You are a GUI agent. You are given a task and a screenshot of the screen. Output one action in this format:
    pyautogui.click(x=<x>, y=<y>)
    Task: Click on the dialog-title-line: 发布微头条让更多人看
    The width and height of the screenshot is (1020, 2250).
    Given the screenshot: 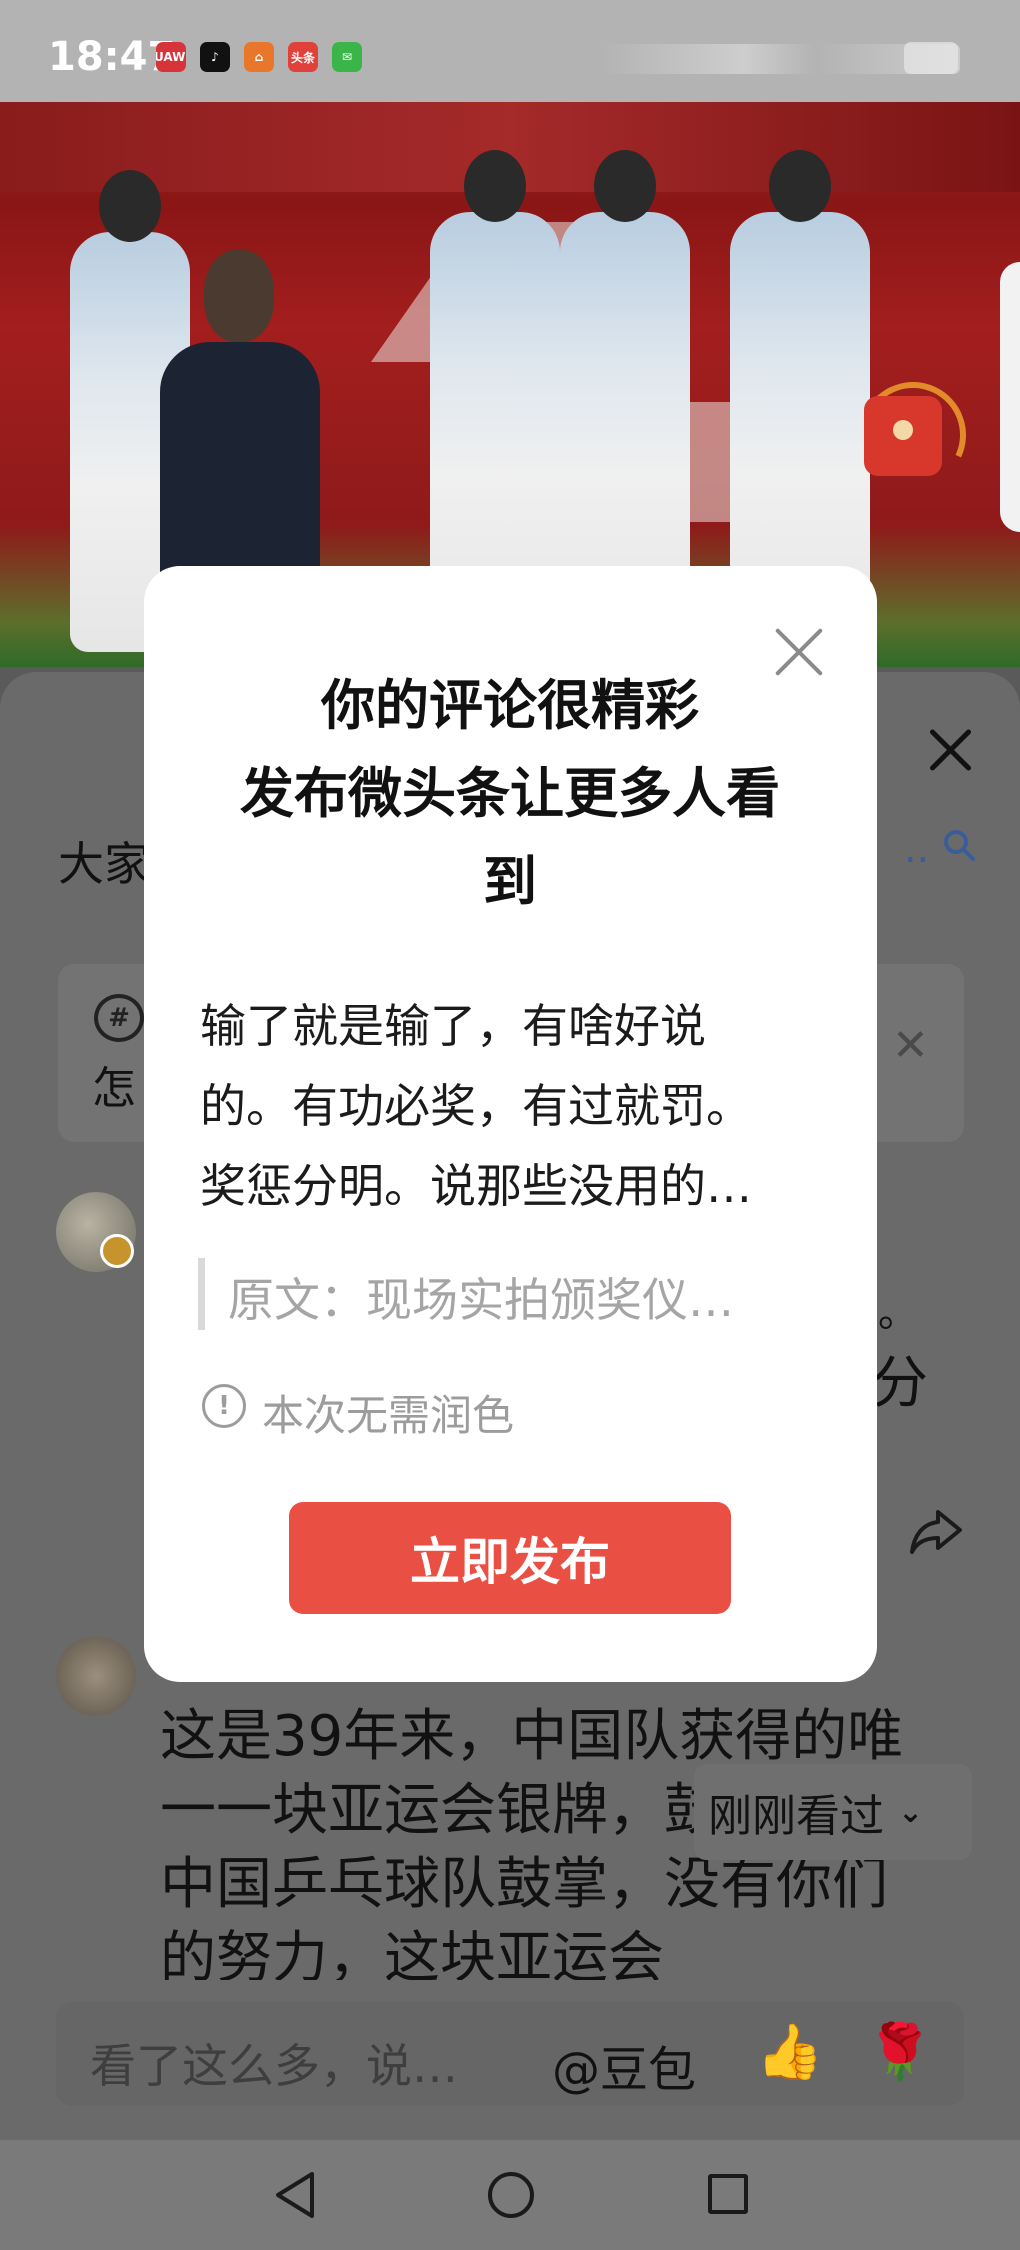 What is the action you would take?
    pyautogui.click(x=510, y=793)
    